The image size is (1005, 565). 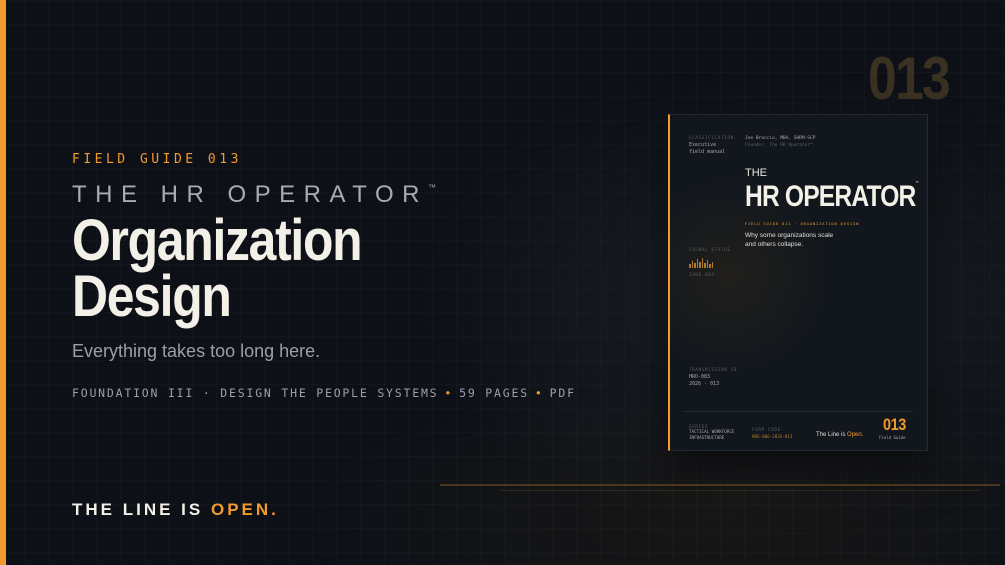 I want to click on book-divider, so click(x=798, y=411).